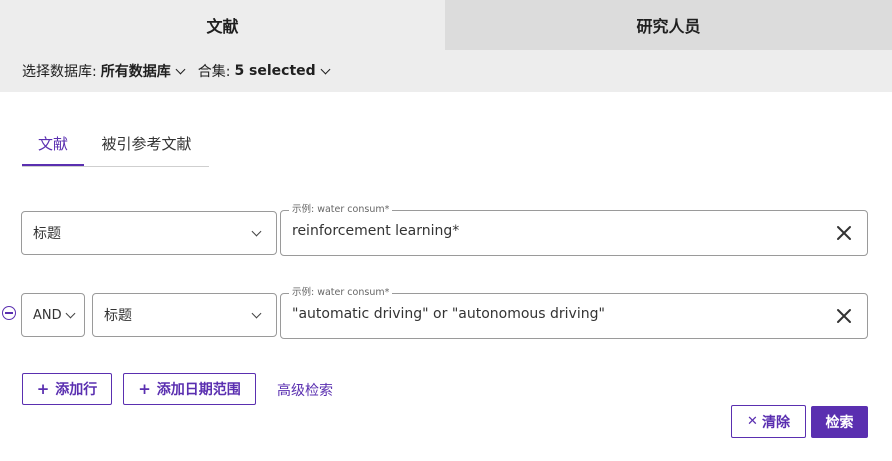 This screenshot has height=461, width=892. I want to click on collection-selector: 合集: 5 selected, so click(264, 71).